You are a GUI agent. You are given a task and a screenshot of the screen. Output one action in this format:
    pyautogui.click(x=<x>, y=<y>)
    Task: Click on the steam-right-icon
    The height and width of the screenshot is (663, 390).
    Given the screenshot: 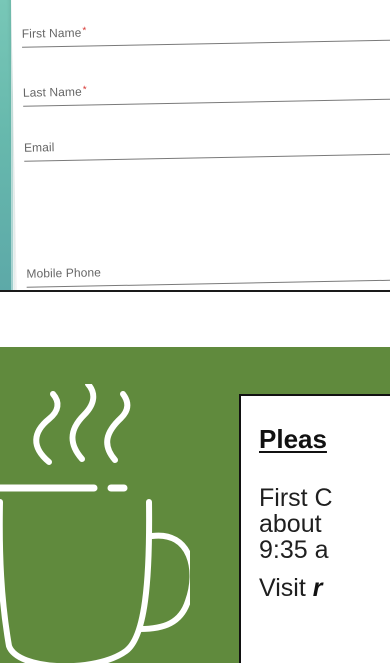 What is the action you would take?
    pyautogui.click(x=117, y=427)
    